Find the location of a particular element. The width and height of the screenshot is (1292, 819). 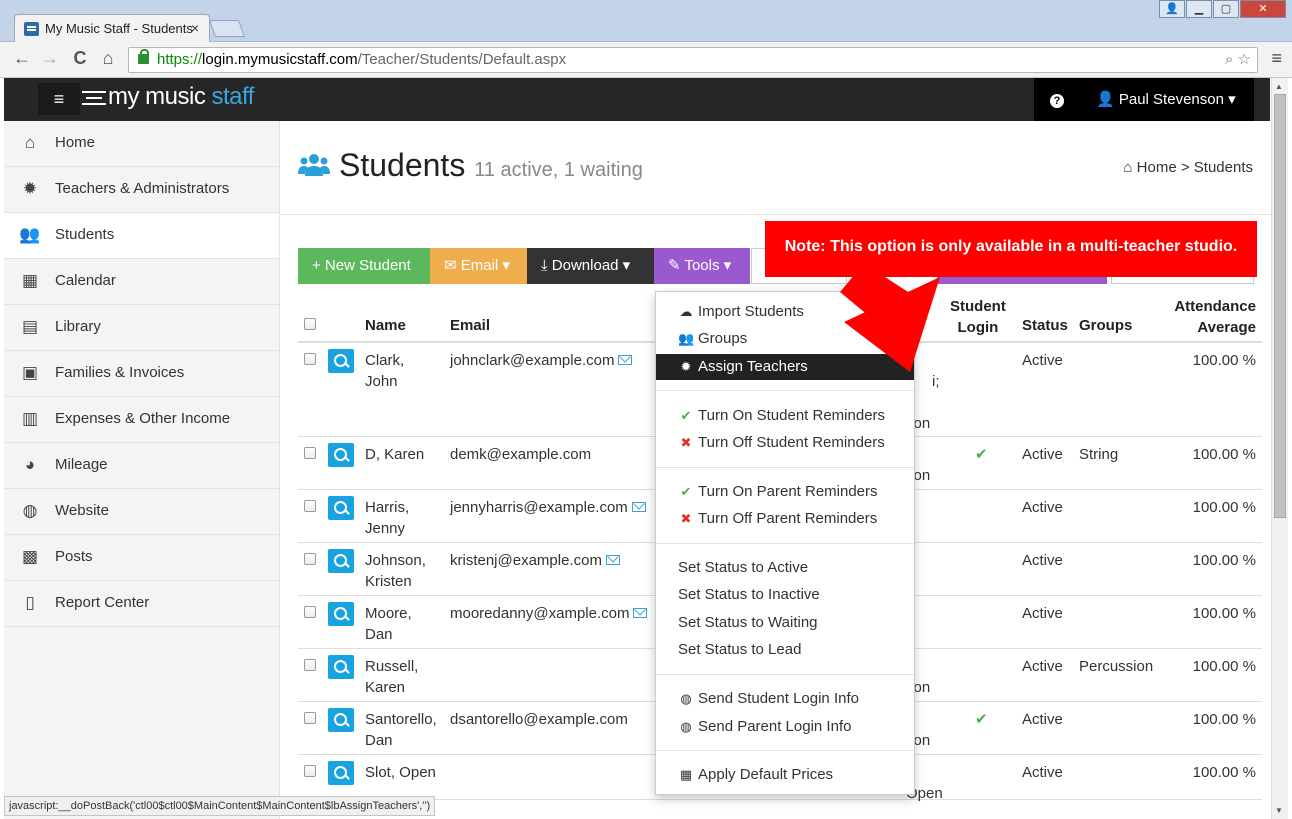

student-email: mooredanny@xample.com is located at coordinates (539, 613).